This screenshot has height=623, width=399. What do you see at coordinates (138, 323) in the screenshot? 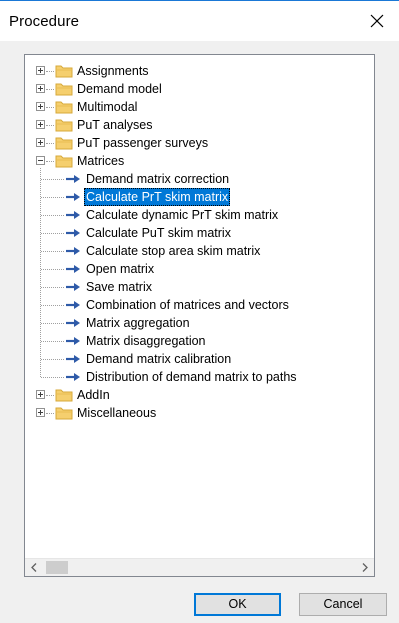
I see `tree-procedure-label: Matrix aggregation` at bounding box center [138, 323].